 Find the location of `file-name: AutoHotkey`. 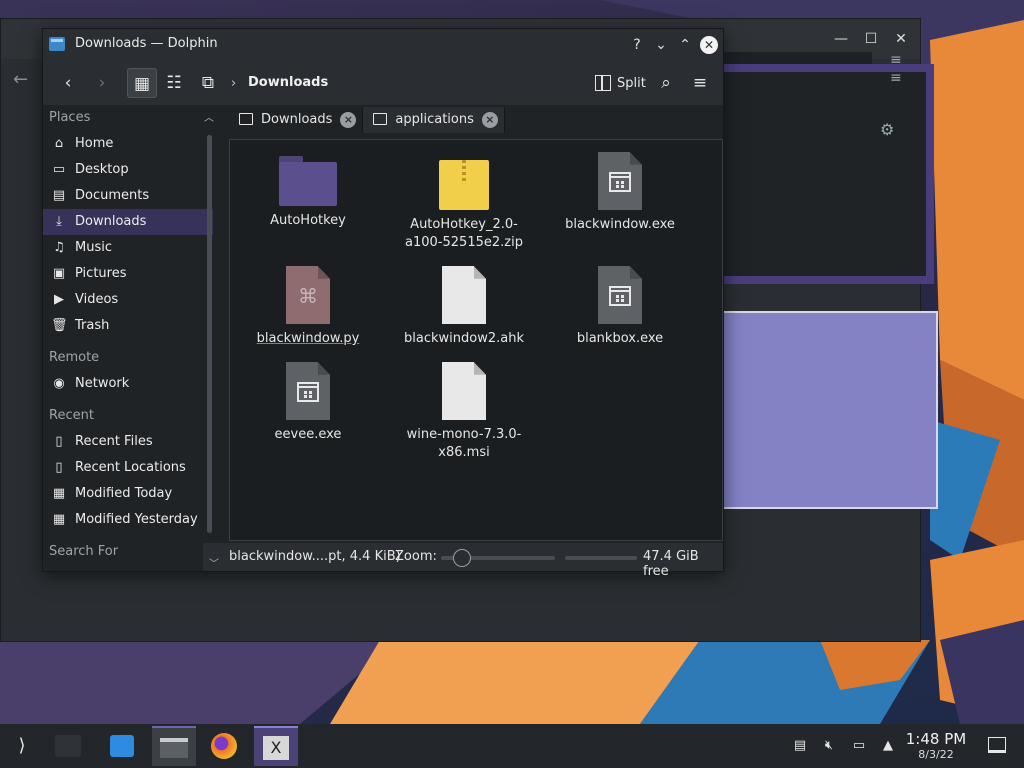

file-name: AutoHotkey is located at coordinates (308, 220).